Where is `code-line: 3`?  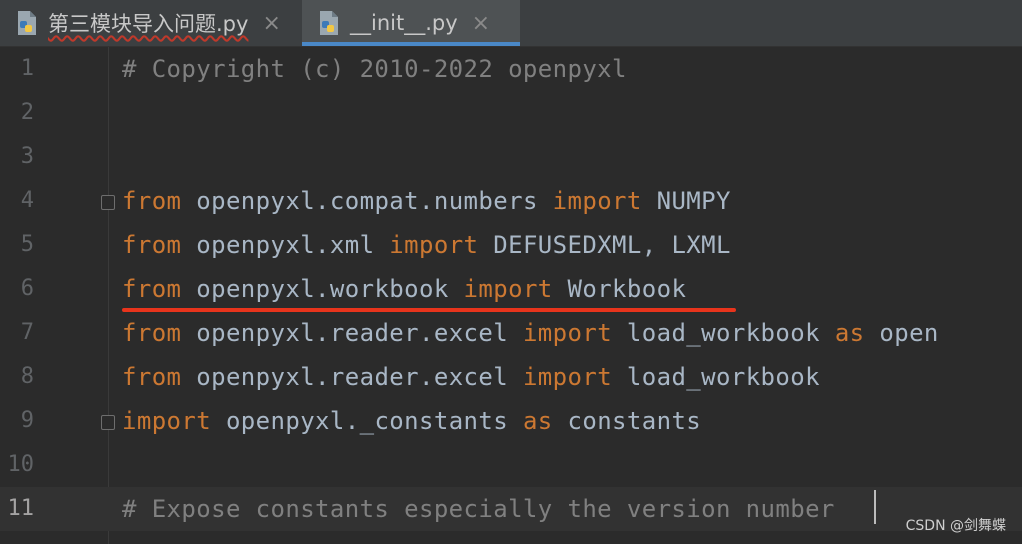 code-line: 3 is located at coordinates (511, 157).